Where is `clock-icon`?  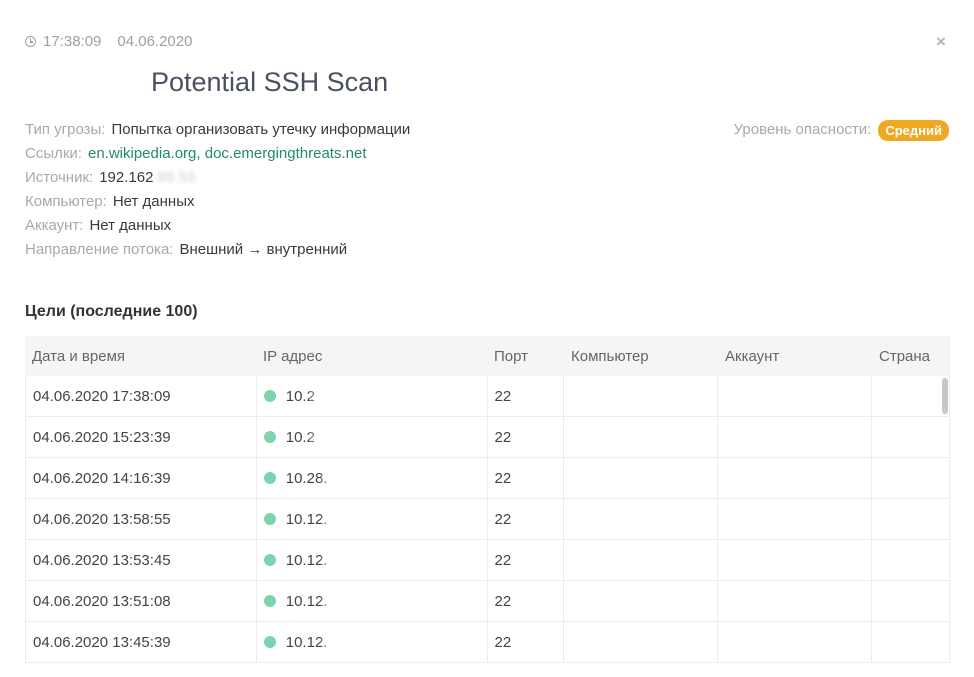
clock-icon is located at coordinates (30, 41).